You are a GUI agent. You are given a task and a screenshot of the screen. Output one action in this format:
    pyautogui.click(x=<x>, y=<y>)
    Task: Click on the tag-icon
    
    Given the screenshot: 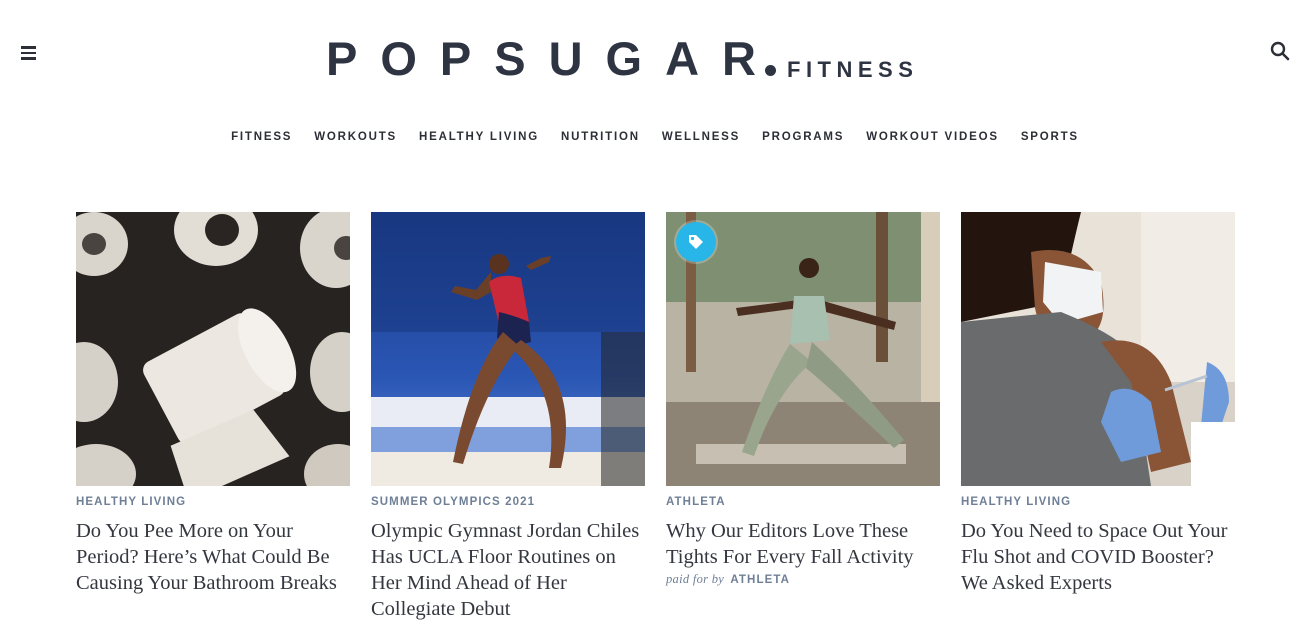 What is the action you would take?
    pyautogui.click(x=696, y=242)
    